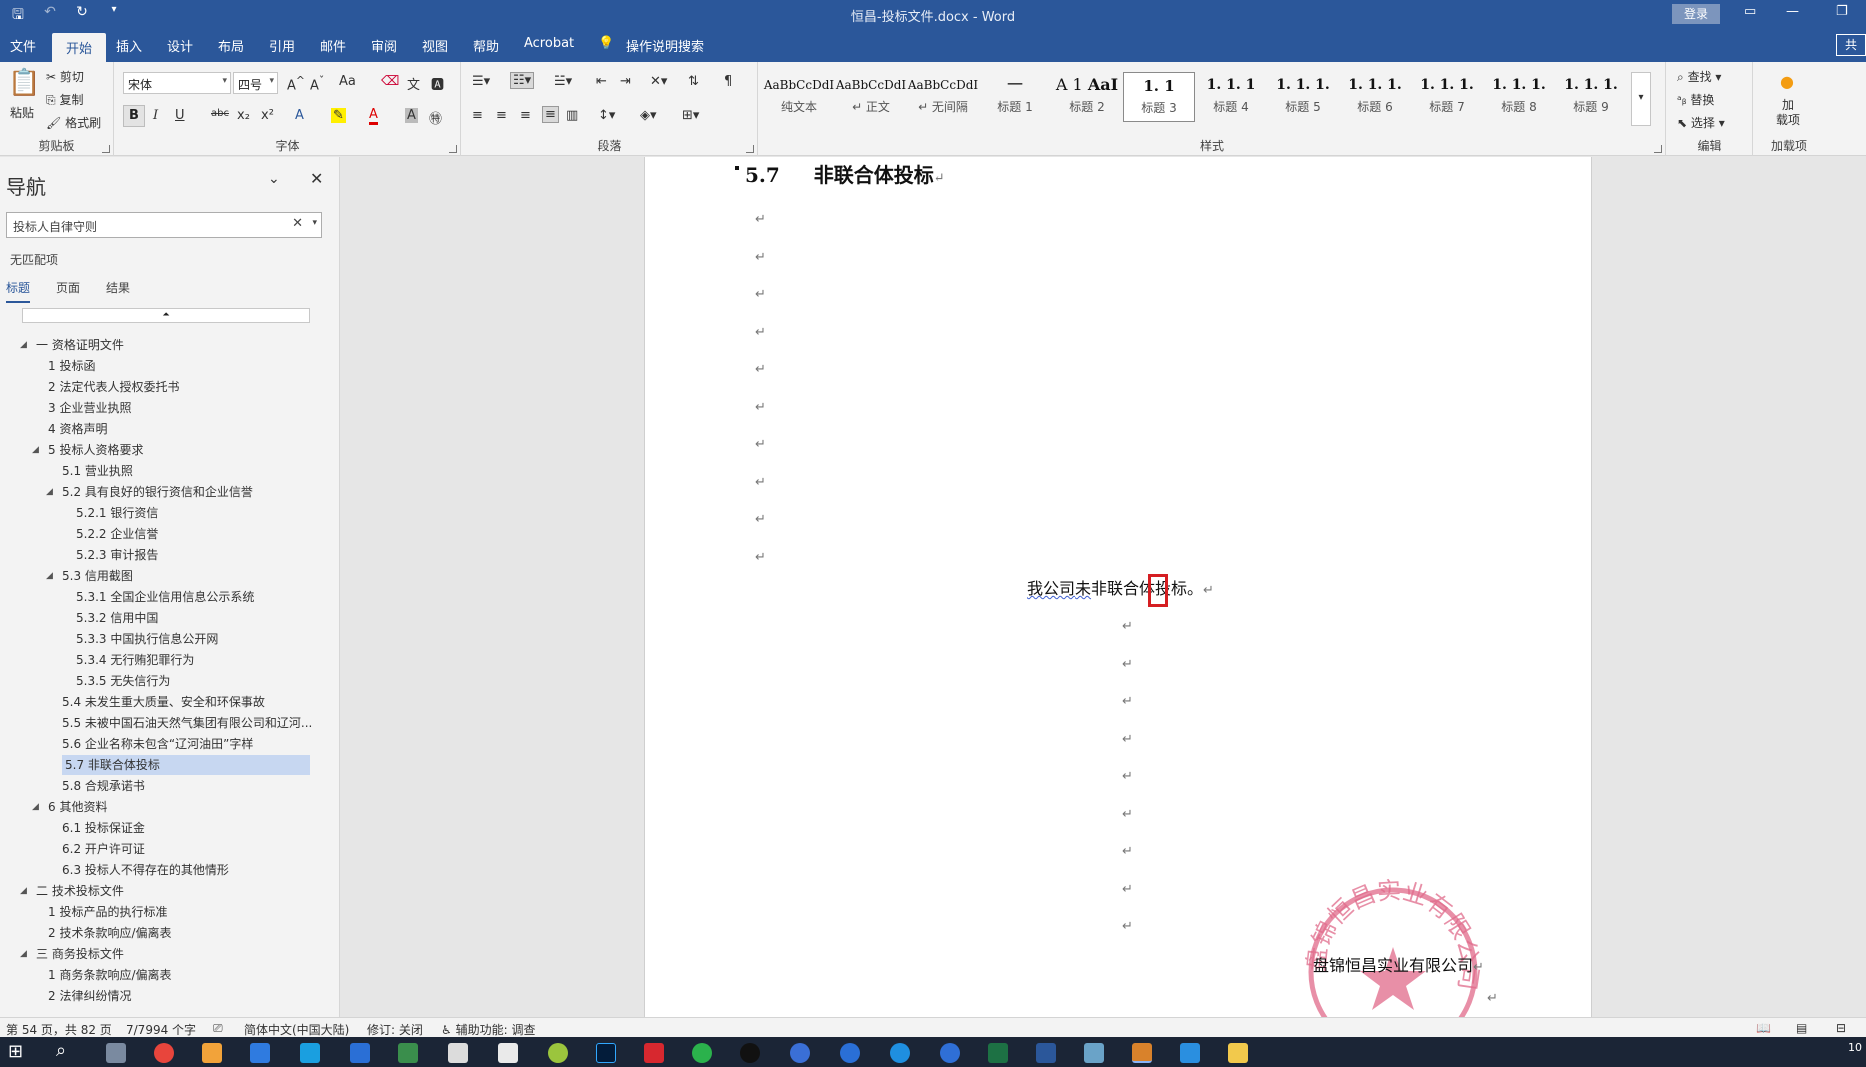  Describe the element at coordinates (117, 618) in the screenshot. I see `nav-heading-item: 5.3.2 信用中国` at that location.